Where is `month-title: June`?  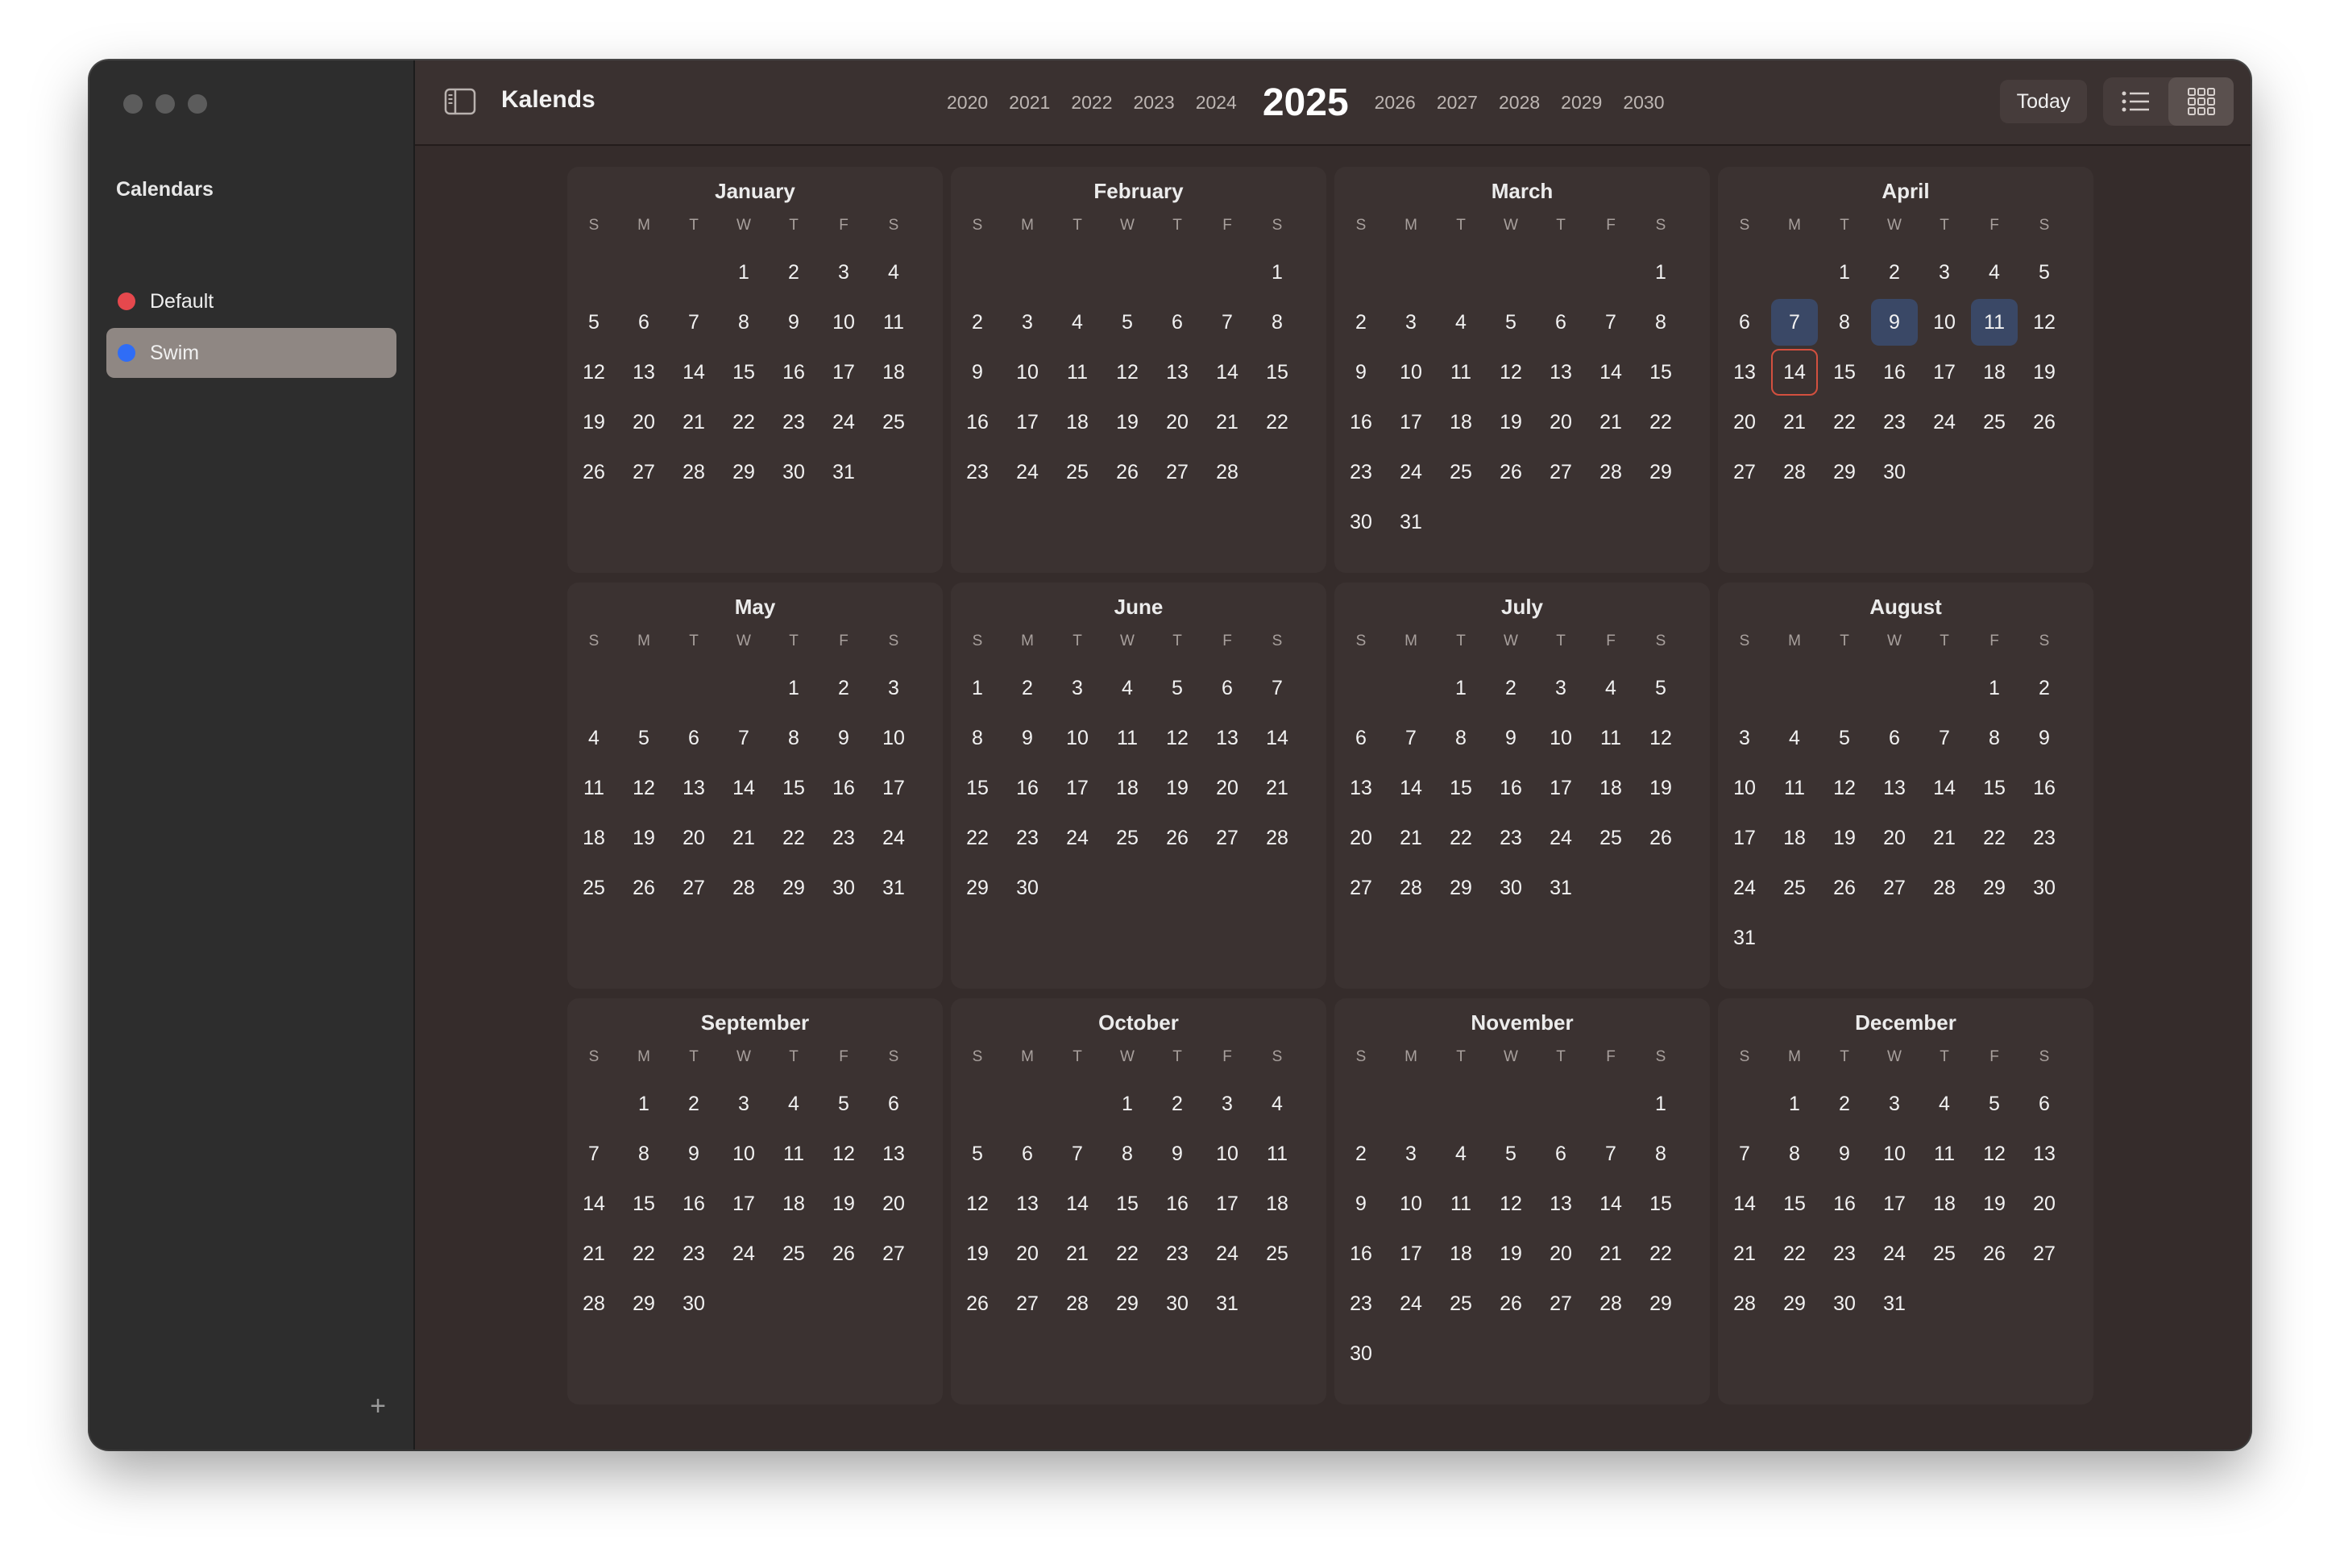 month-title: June is located at coordinates (1138, 607).